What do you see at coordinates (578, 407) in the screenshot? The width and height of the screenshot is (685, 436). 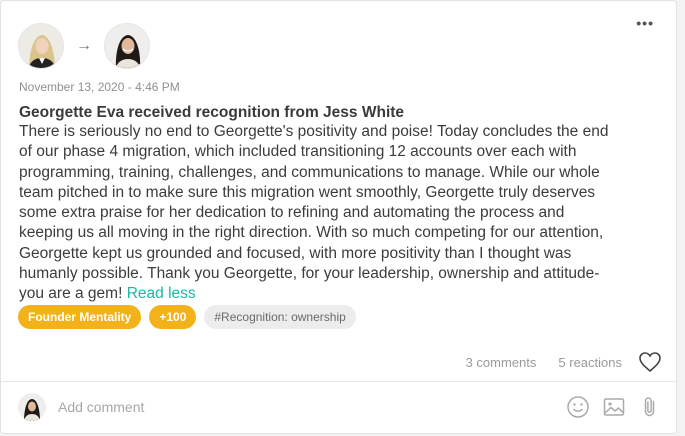 I see `emoji-icon` at bounding box center [578, 407].